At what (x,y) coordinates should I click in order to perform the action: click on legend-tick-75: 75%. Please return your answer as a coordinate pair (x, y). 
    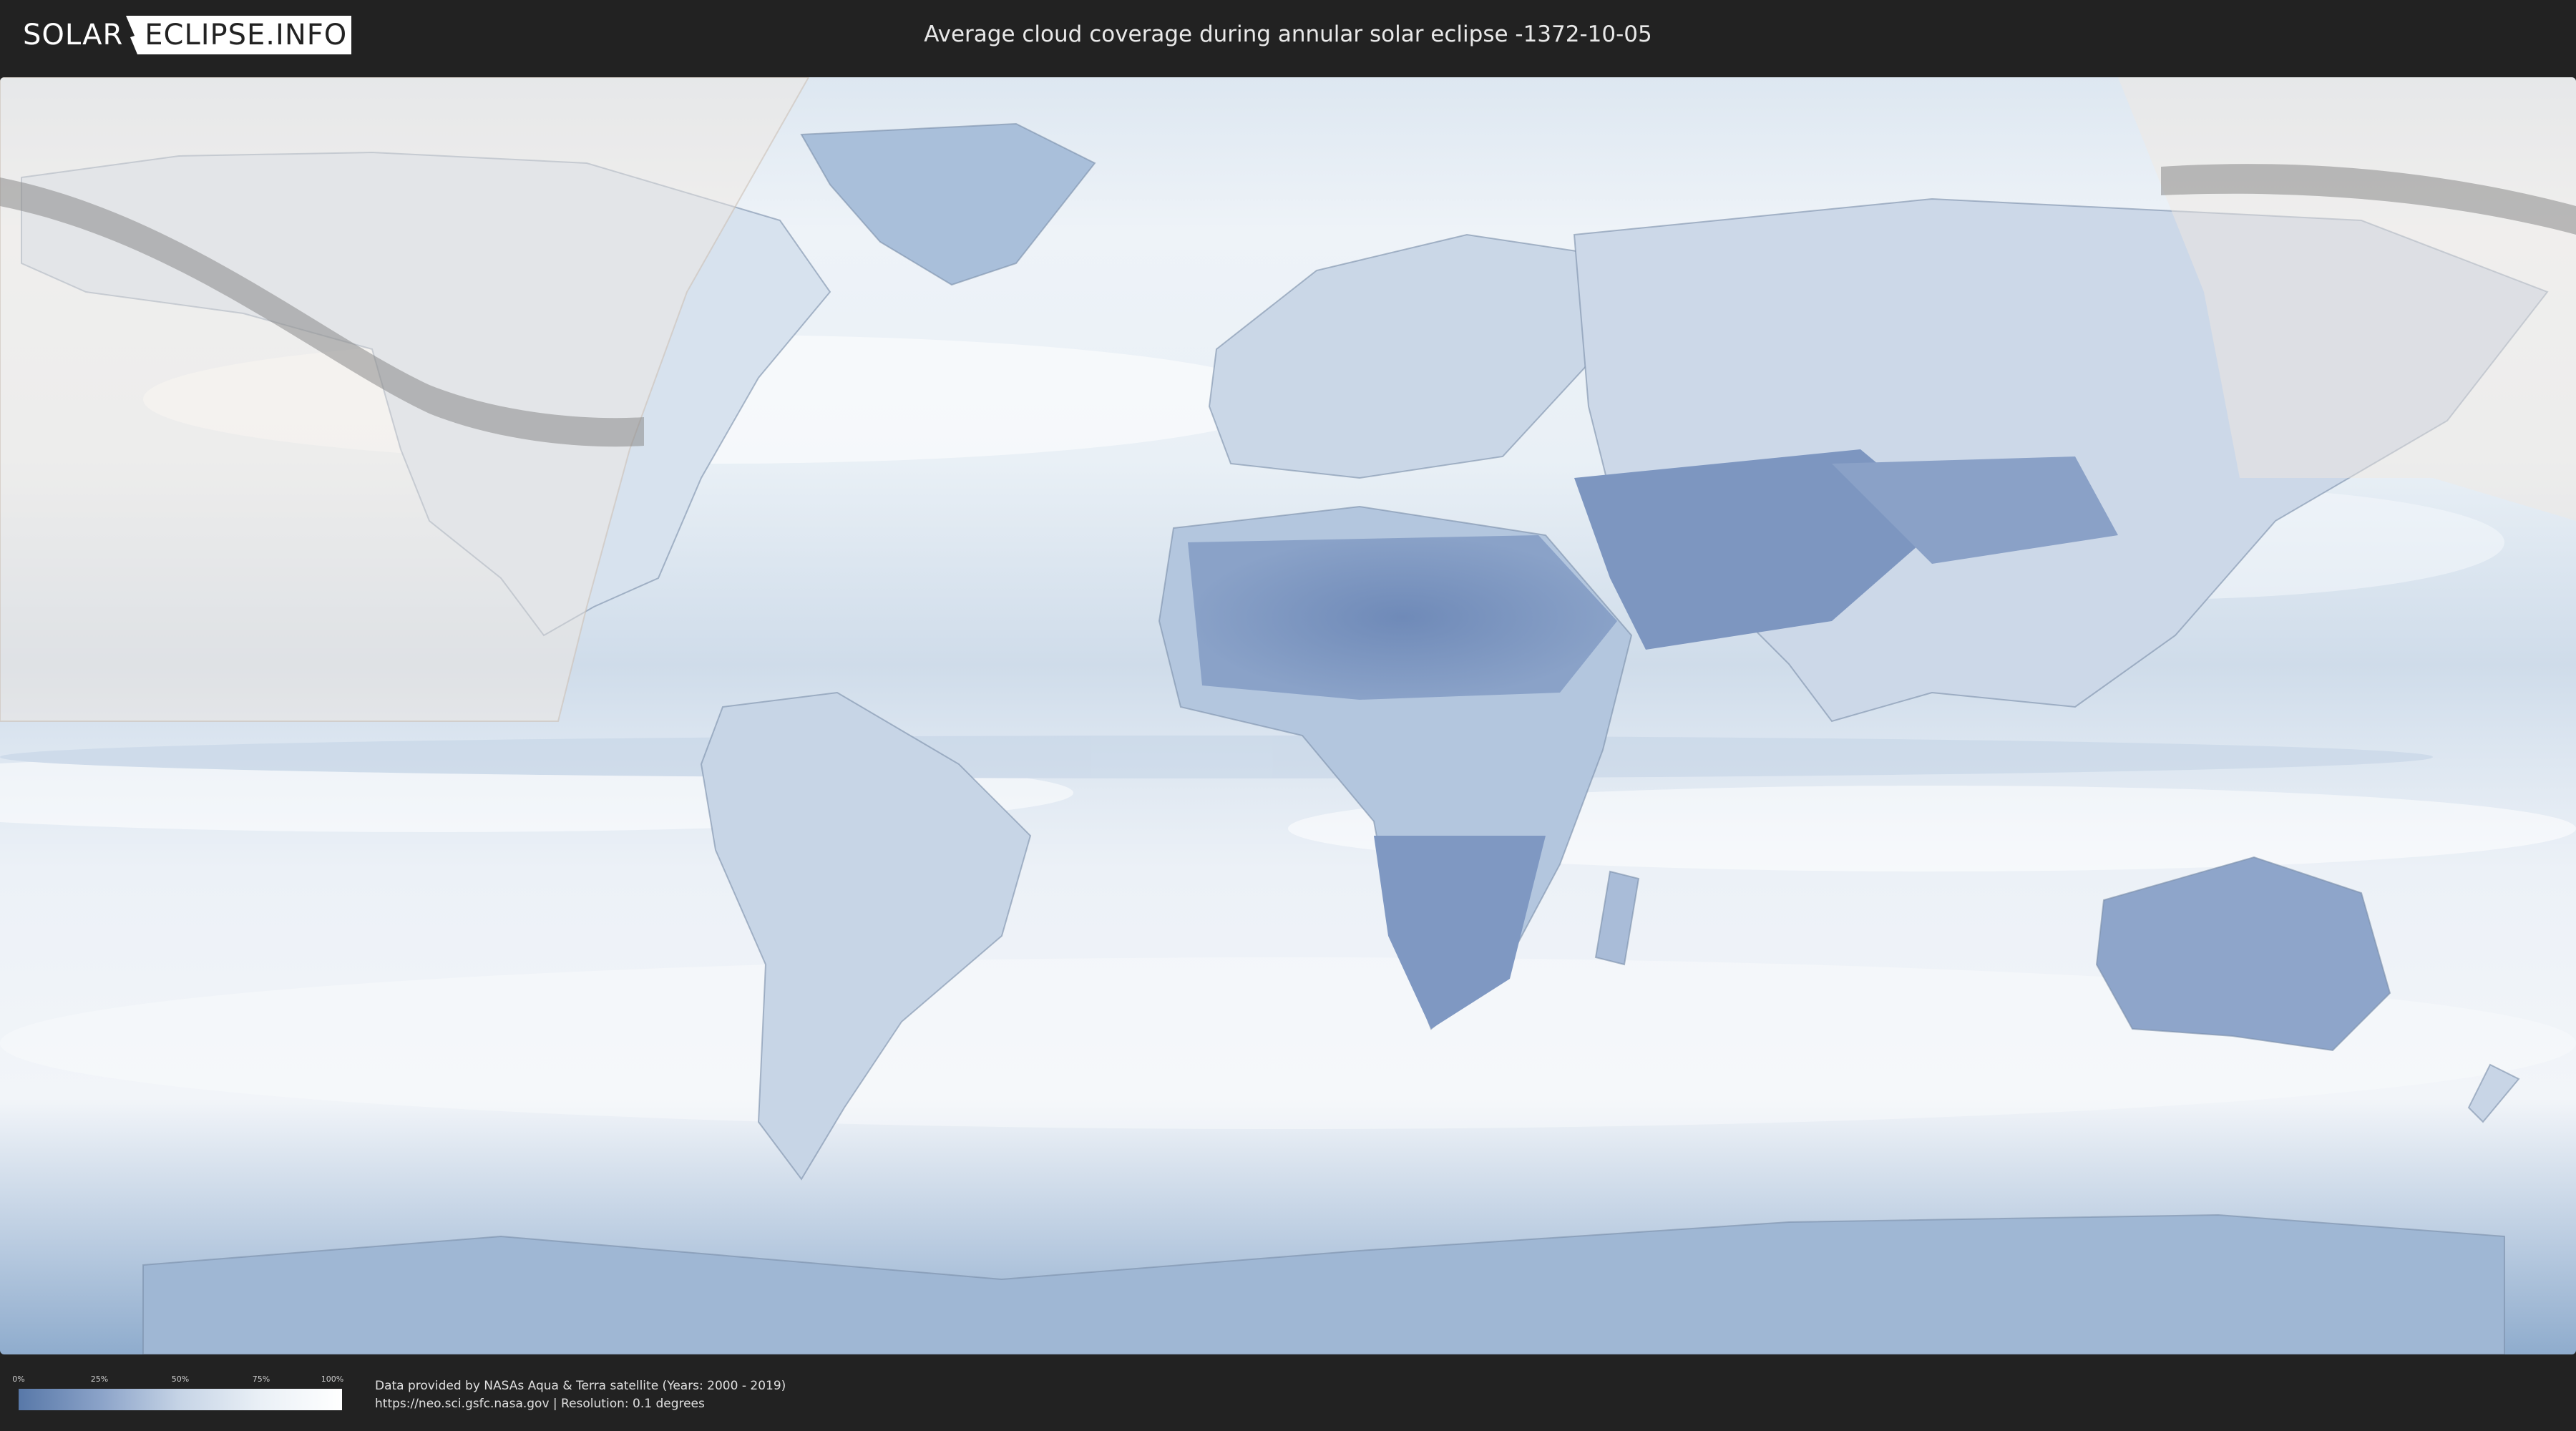
    Looking at the image, I should click on (261, 1379).